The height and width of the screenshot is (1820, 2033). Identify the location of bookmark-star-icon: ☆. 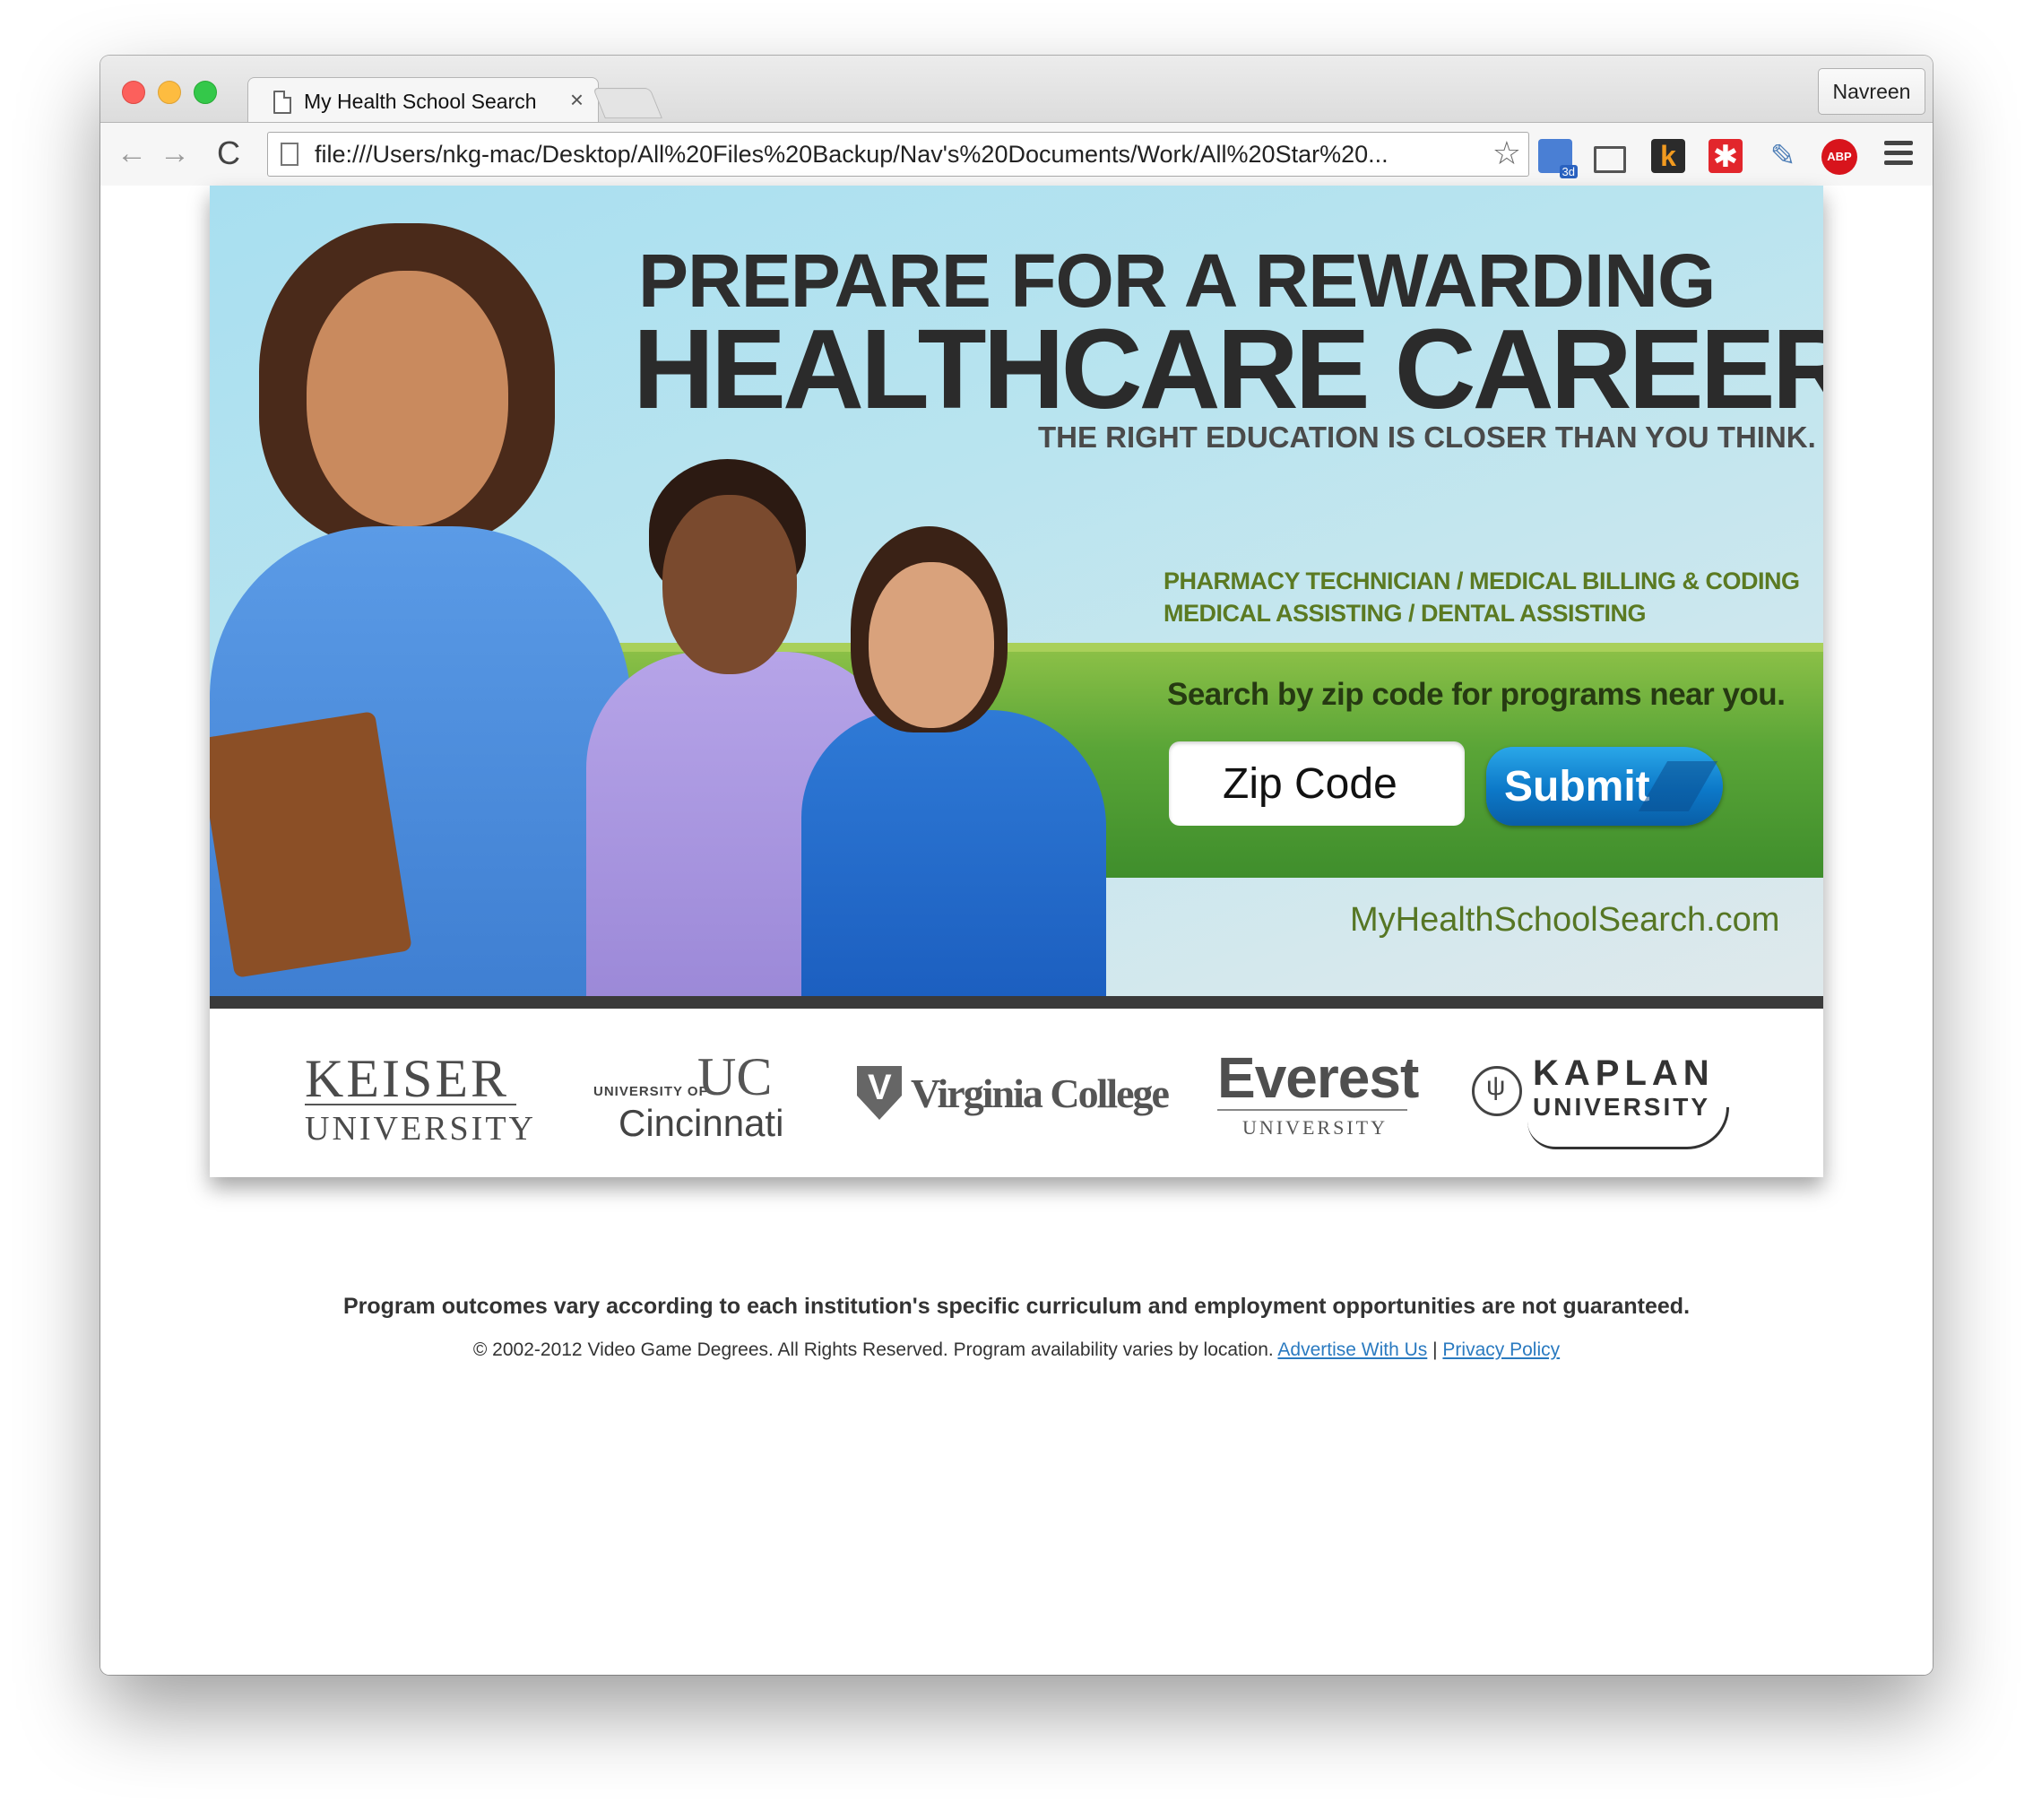
(1506, 153).